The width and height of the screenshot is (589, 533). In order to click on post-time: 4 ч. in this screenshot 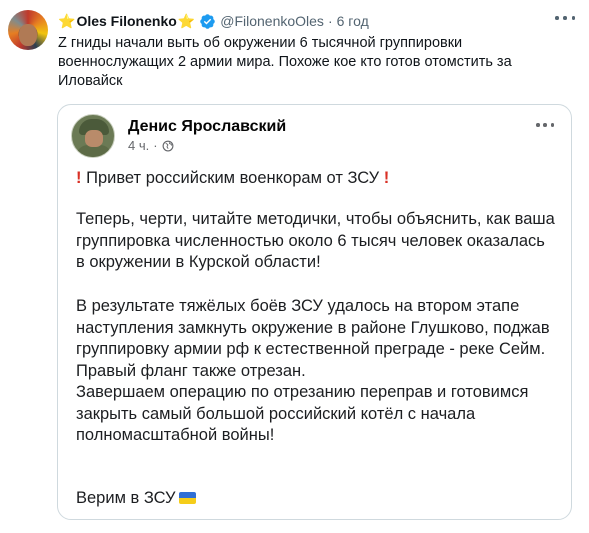, I will do `click(139, 145)`.